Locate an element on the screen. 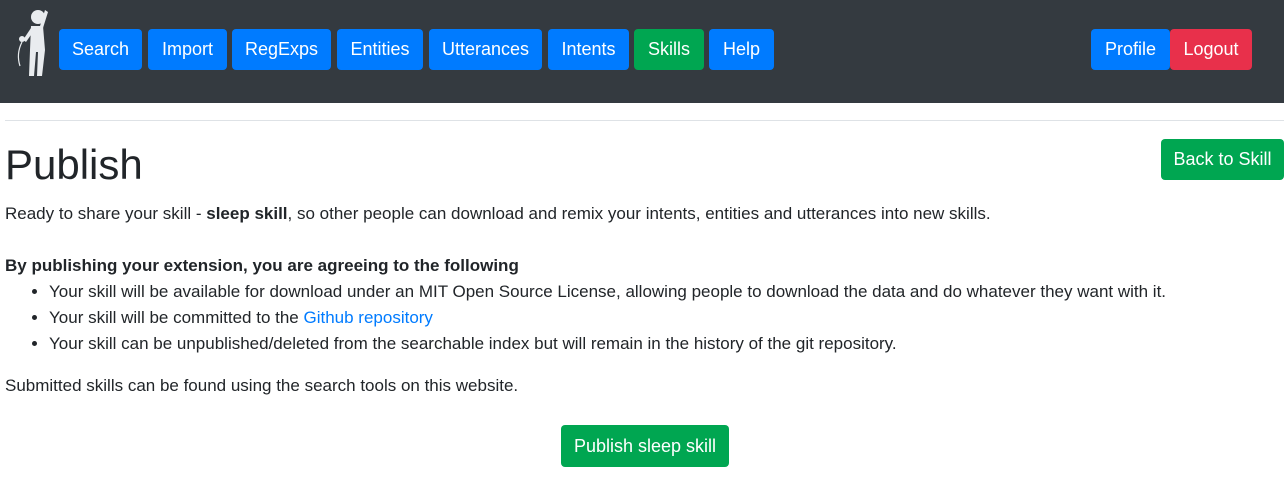 This screenshot has width=1284, height=488. nav-search-button: Search is located at coordinates (100, 49).